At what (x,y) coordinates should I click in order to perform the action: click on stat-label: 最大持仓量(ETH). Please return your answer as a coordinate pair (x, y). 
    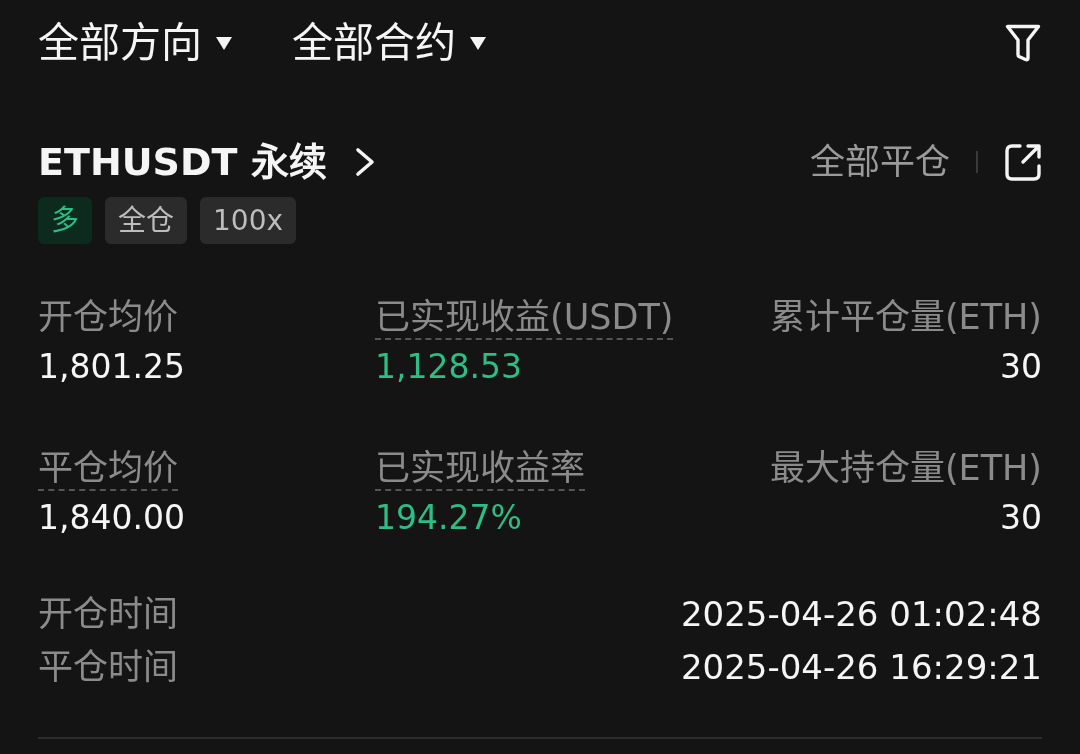
    Looking at the image, I should click on (905, 468).